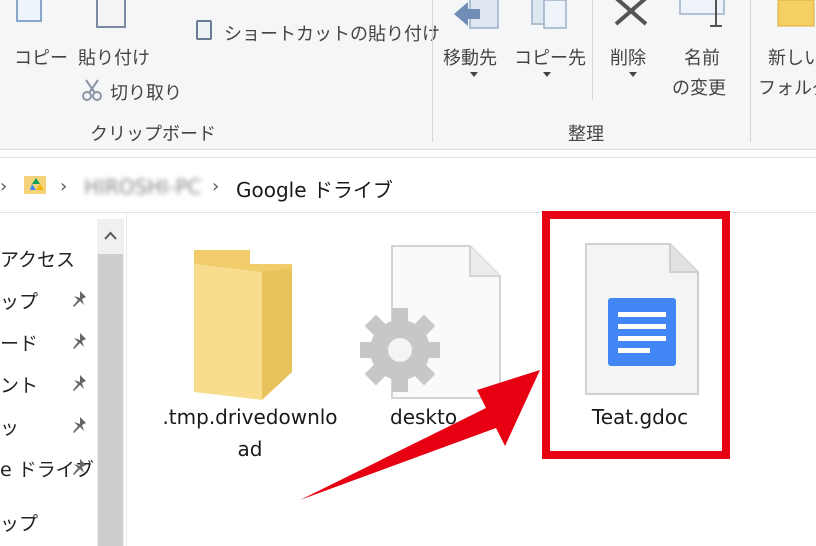  I want to click on rename-button-line2: の変更, so click(699, 87).